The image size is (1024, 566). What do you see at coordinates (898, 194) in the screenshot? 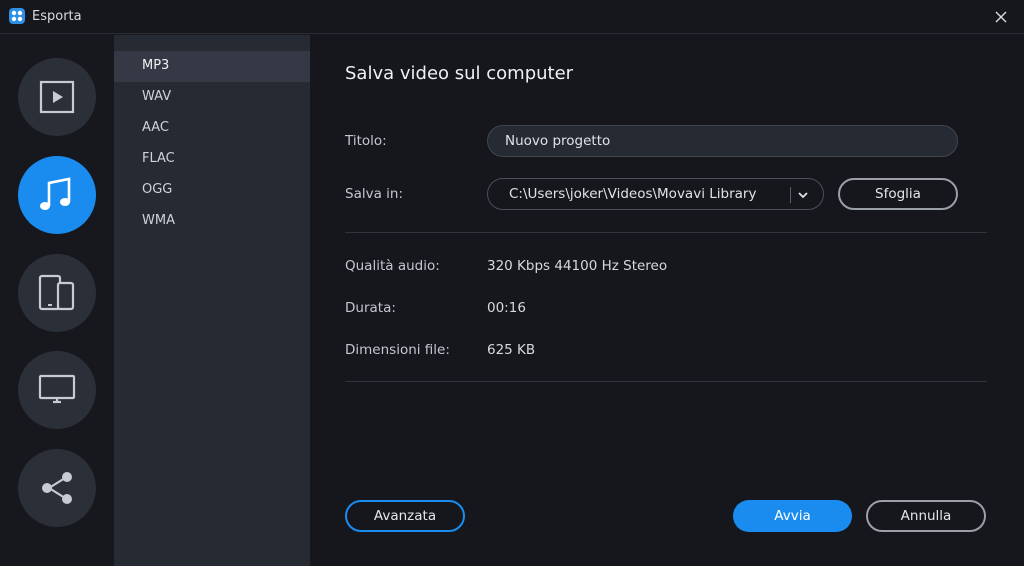
I see `browse-button: Sfoglia` at bounding box center [898, 194].